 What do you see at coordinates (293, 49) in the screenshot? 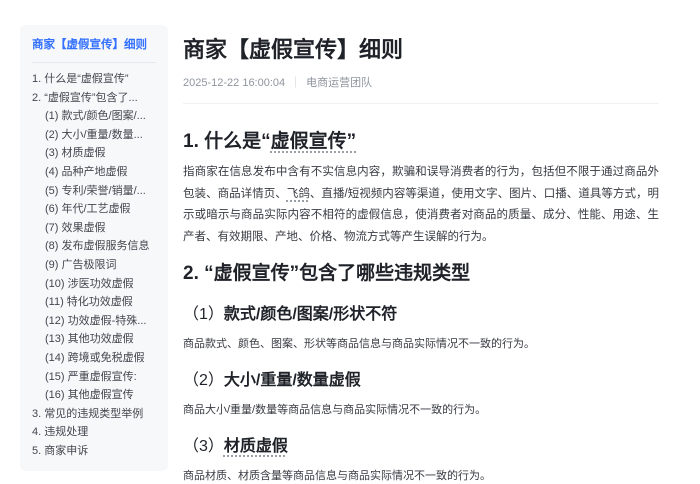
I see `page-title: 商家【虚假宣传】细则` at bounding box center [293, 49].